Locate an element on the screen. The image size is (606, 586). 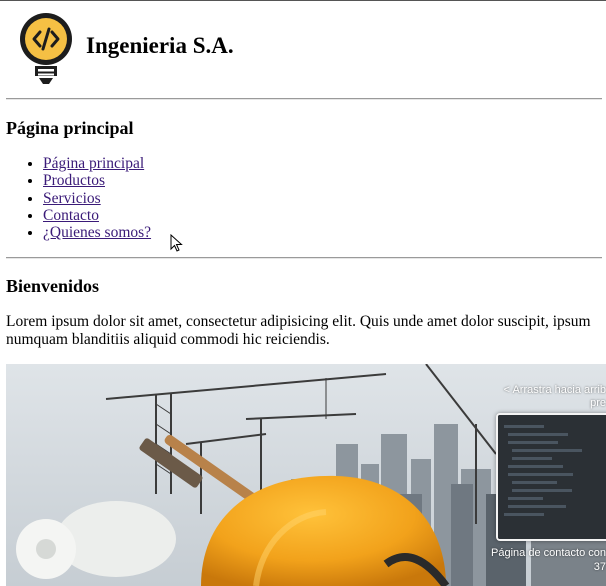
nav-item-contact: Contacto is located at coordinates (97, 215).